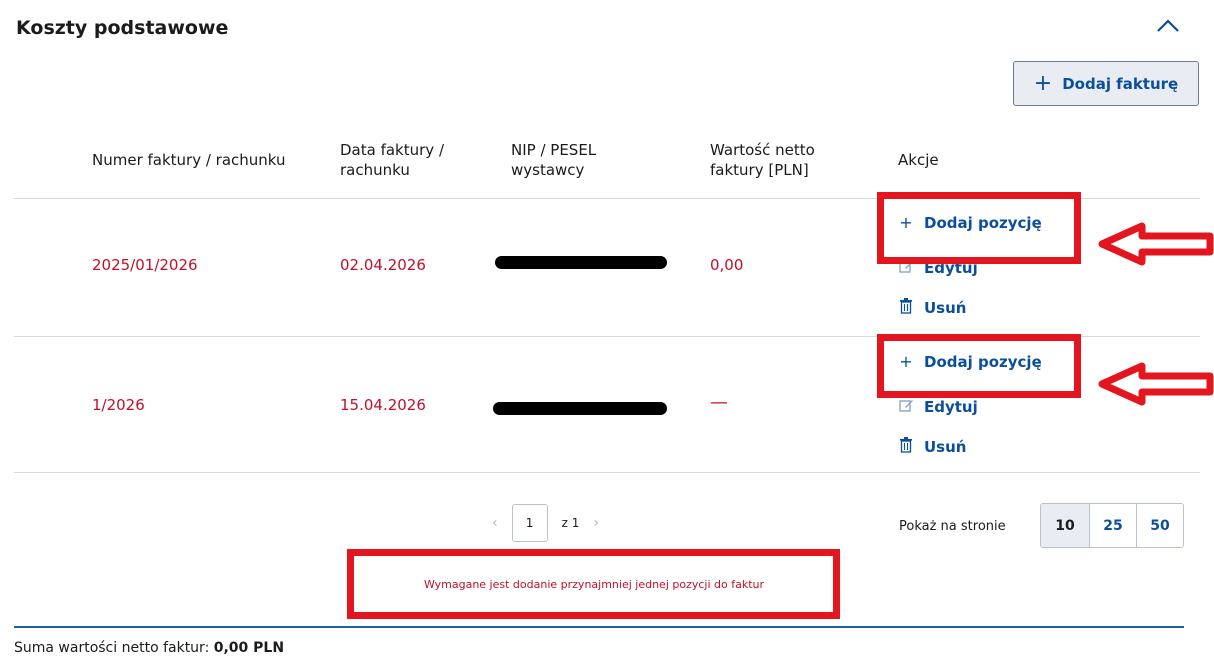 The height and width of the screenshot is (663, 1214). Describe the element at coordinates (392, 160) in the screenshot. I see `header-invoice-date: Data faktury / rachunku` at that location.